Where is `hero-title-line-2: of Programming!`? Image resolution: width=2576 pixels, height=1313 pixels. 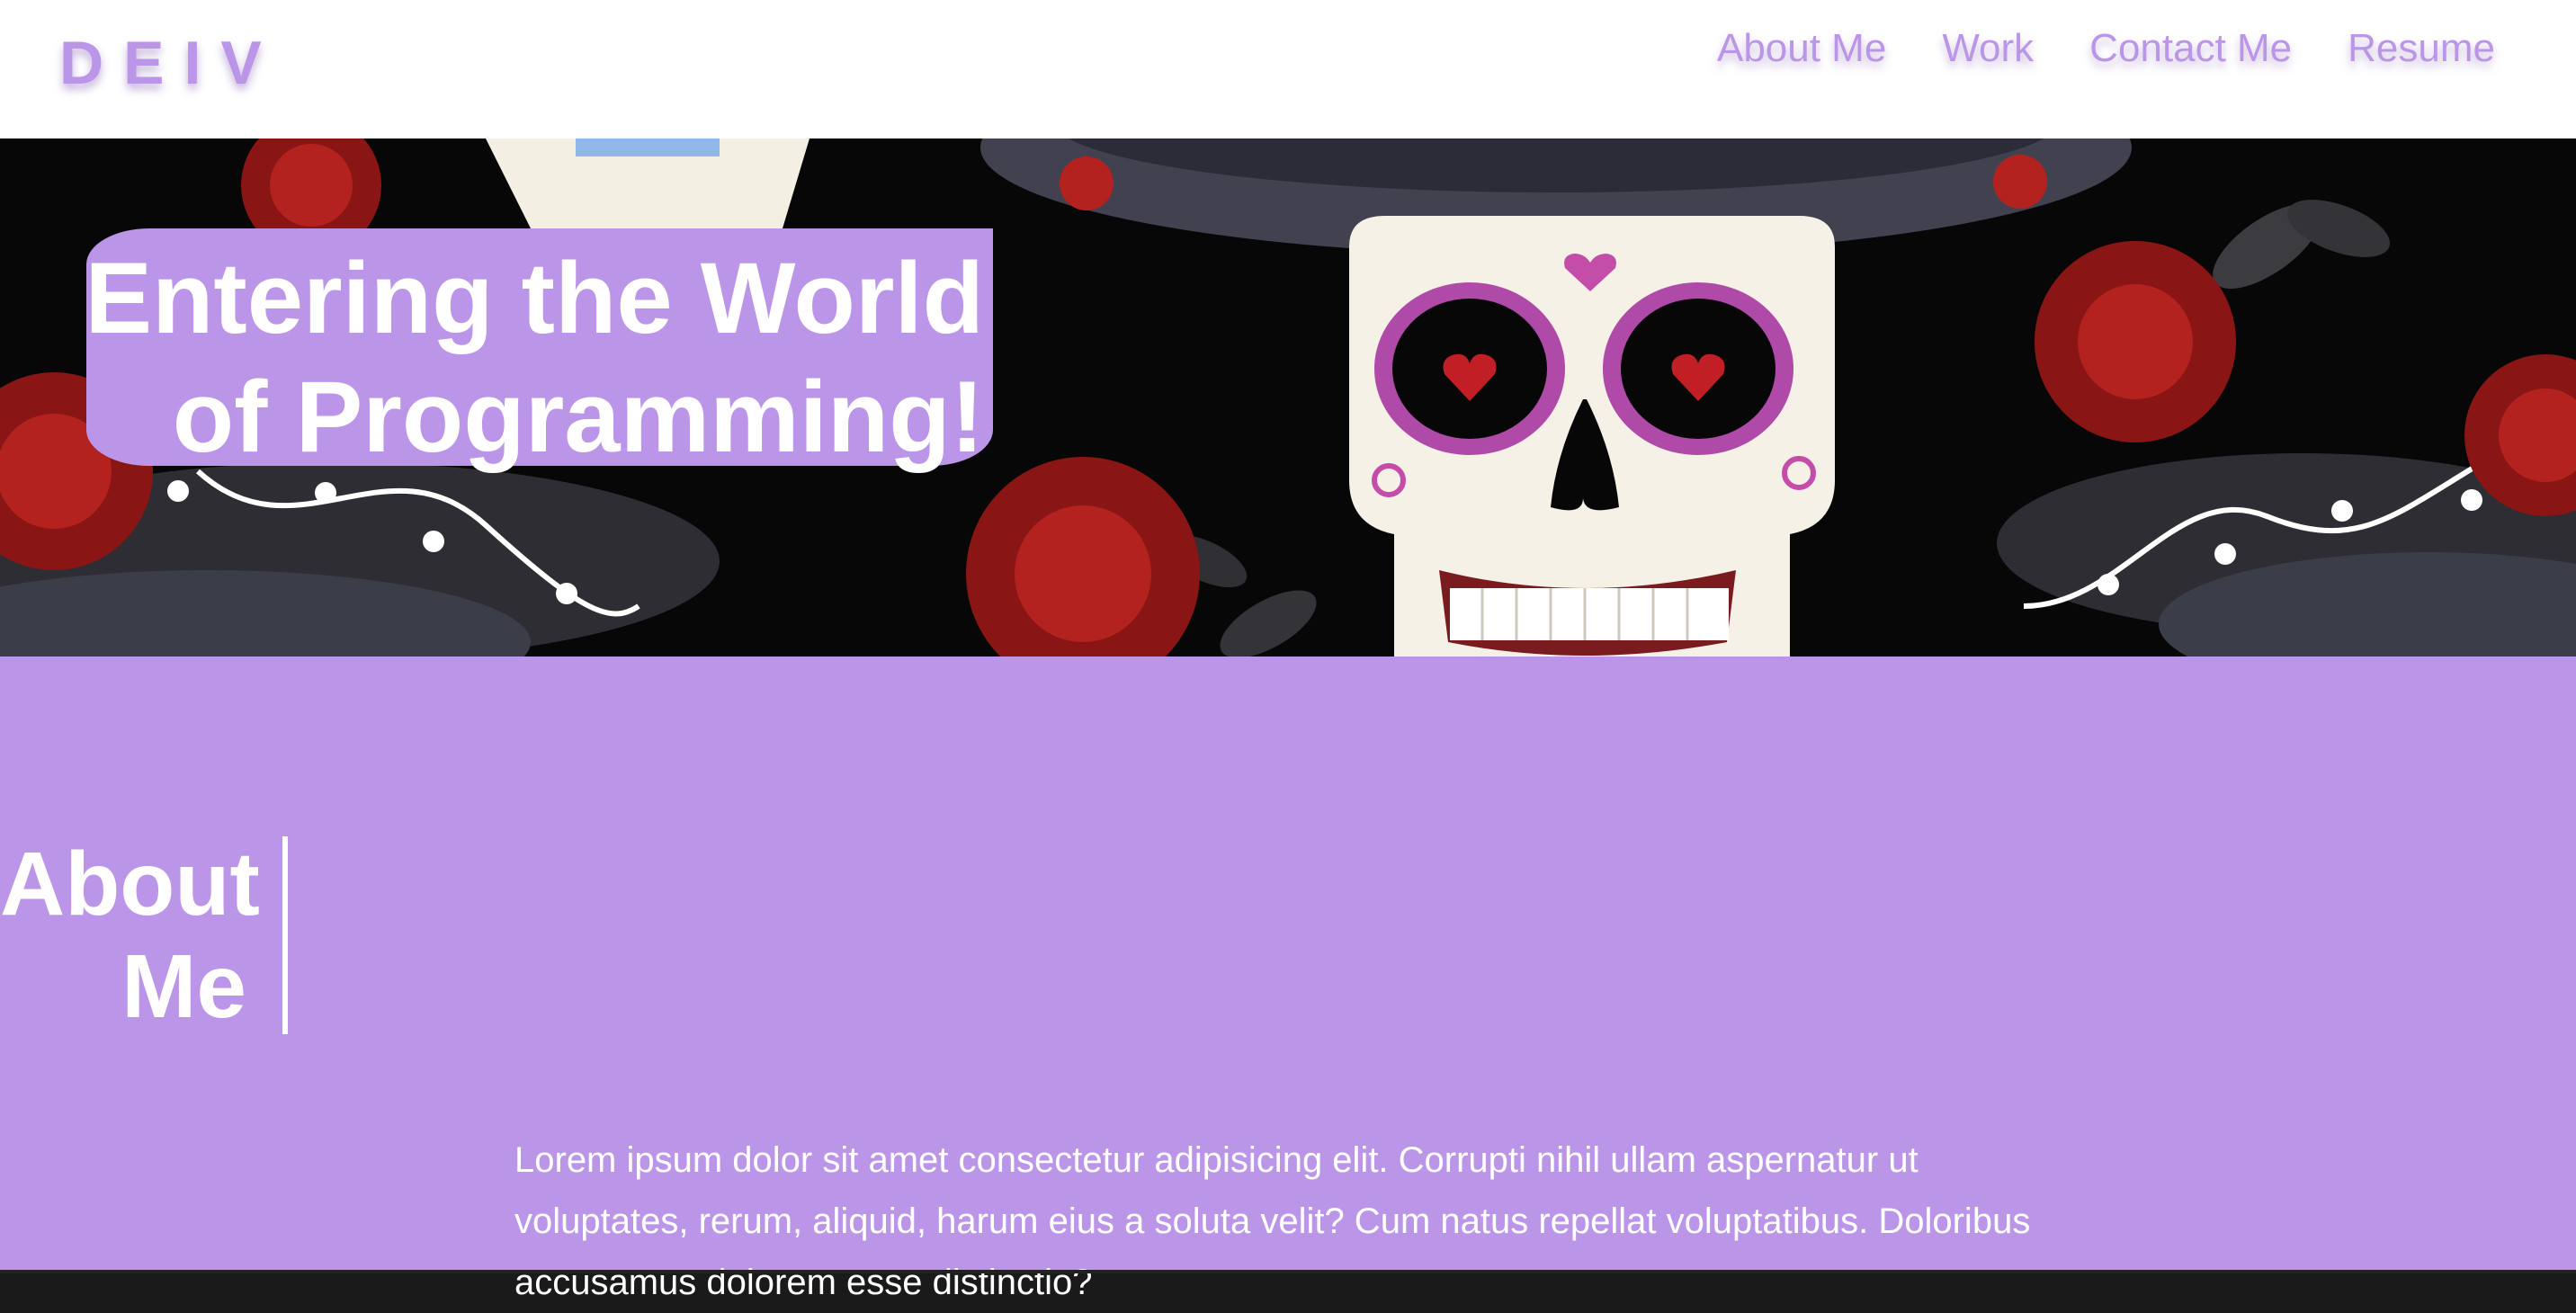 hero-title-line-2: of Programming! is located at coordinates (578, 417).